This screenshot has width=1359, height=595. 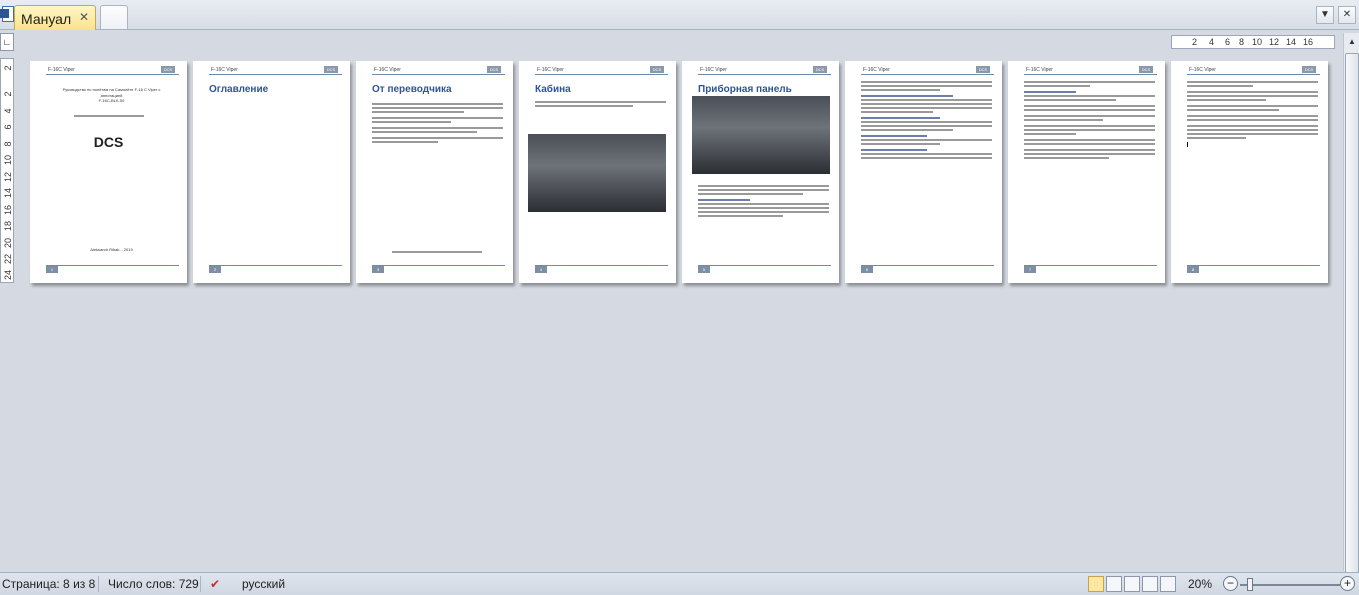 I want to click on document-page: F-16C Viper DCS 7, so click(x=1086, y=172).